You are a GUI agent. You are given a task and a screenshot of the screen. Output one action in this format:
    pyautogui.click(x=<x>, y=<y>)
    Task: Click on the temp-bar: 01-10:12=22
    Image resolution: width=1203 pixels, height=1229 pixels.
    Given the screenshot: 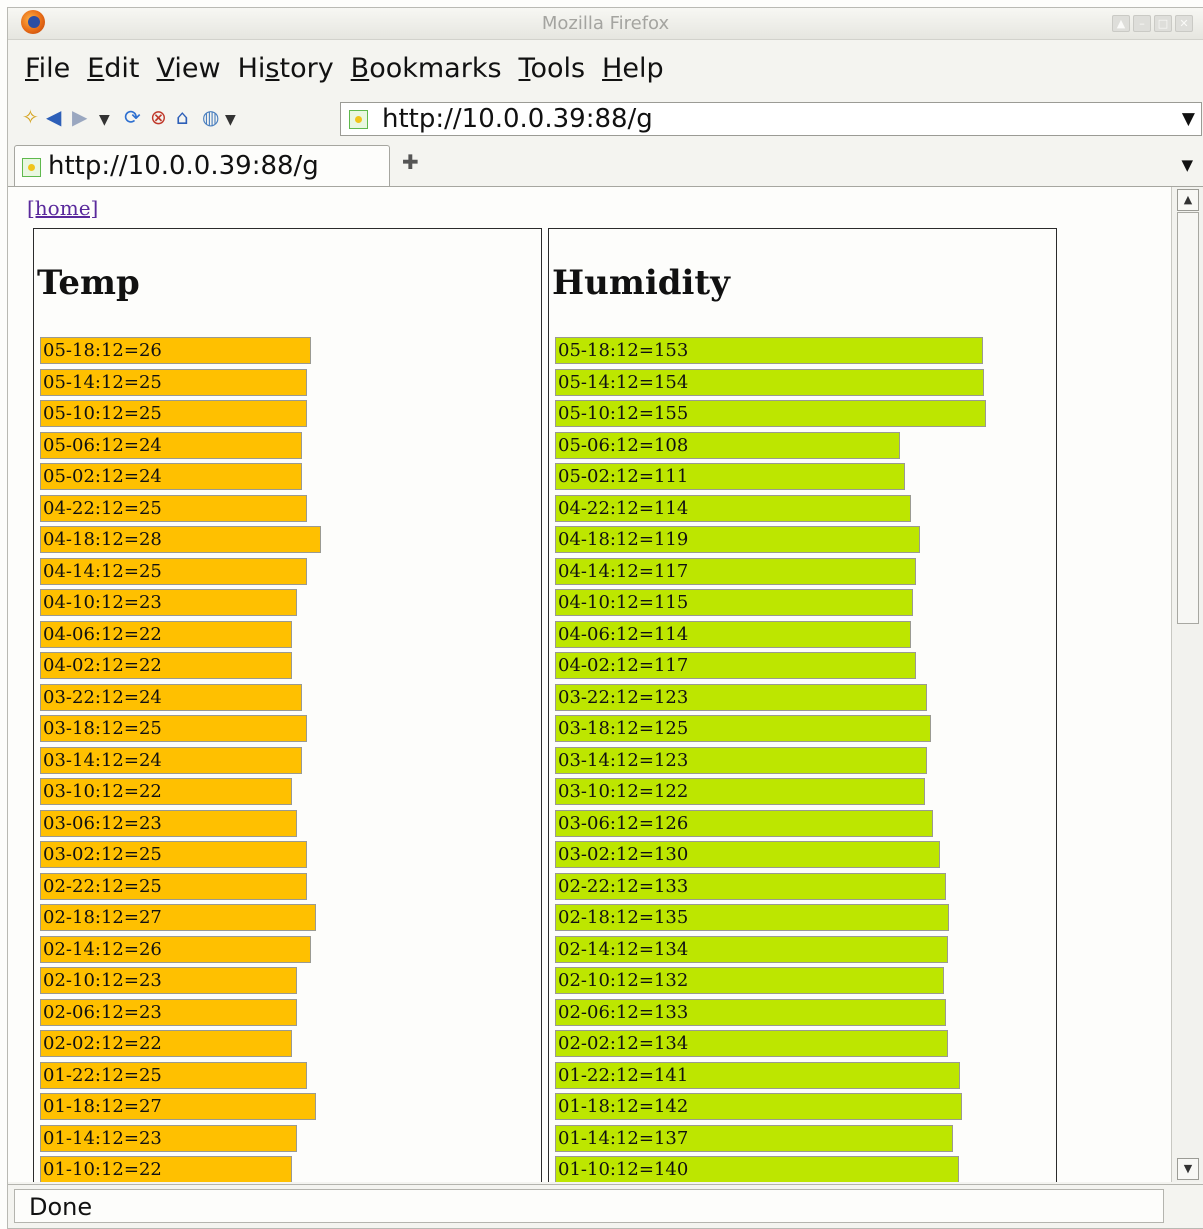 What is the action you would take?
    pyautogui.click(x=166, y=1169)
    